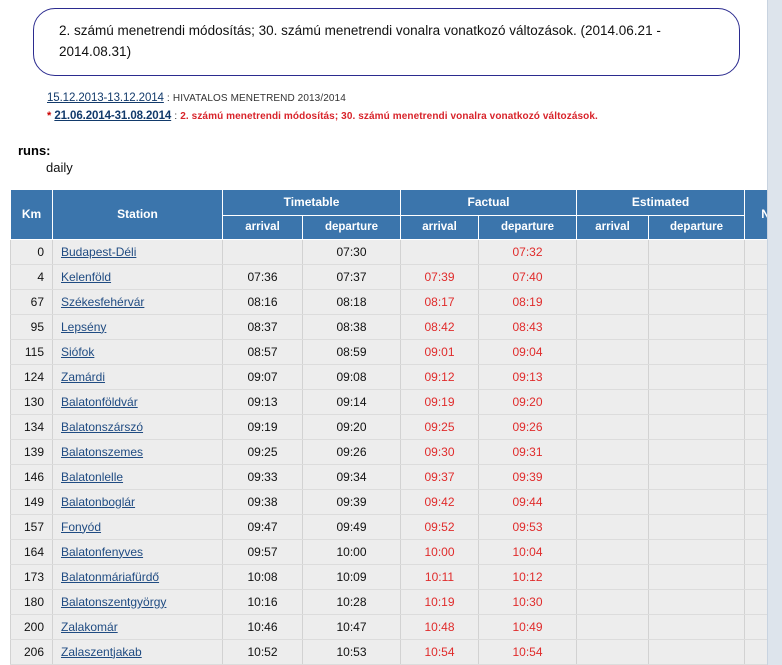 This screenshot has width=782, height=665. I want to click on cell-tt_dep: 07:37, so click(351, 276).